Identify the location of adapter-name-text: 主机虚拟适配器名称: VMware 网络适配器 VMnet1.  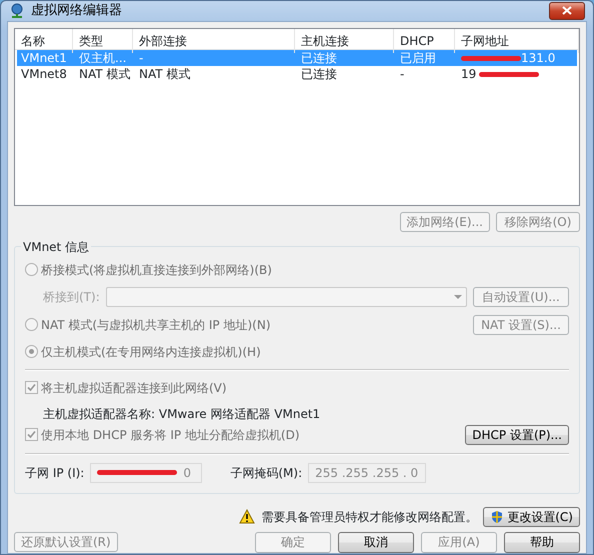
(182, 414).